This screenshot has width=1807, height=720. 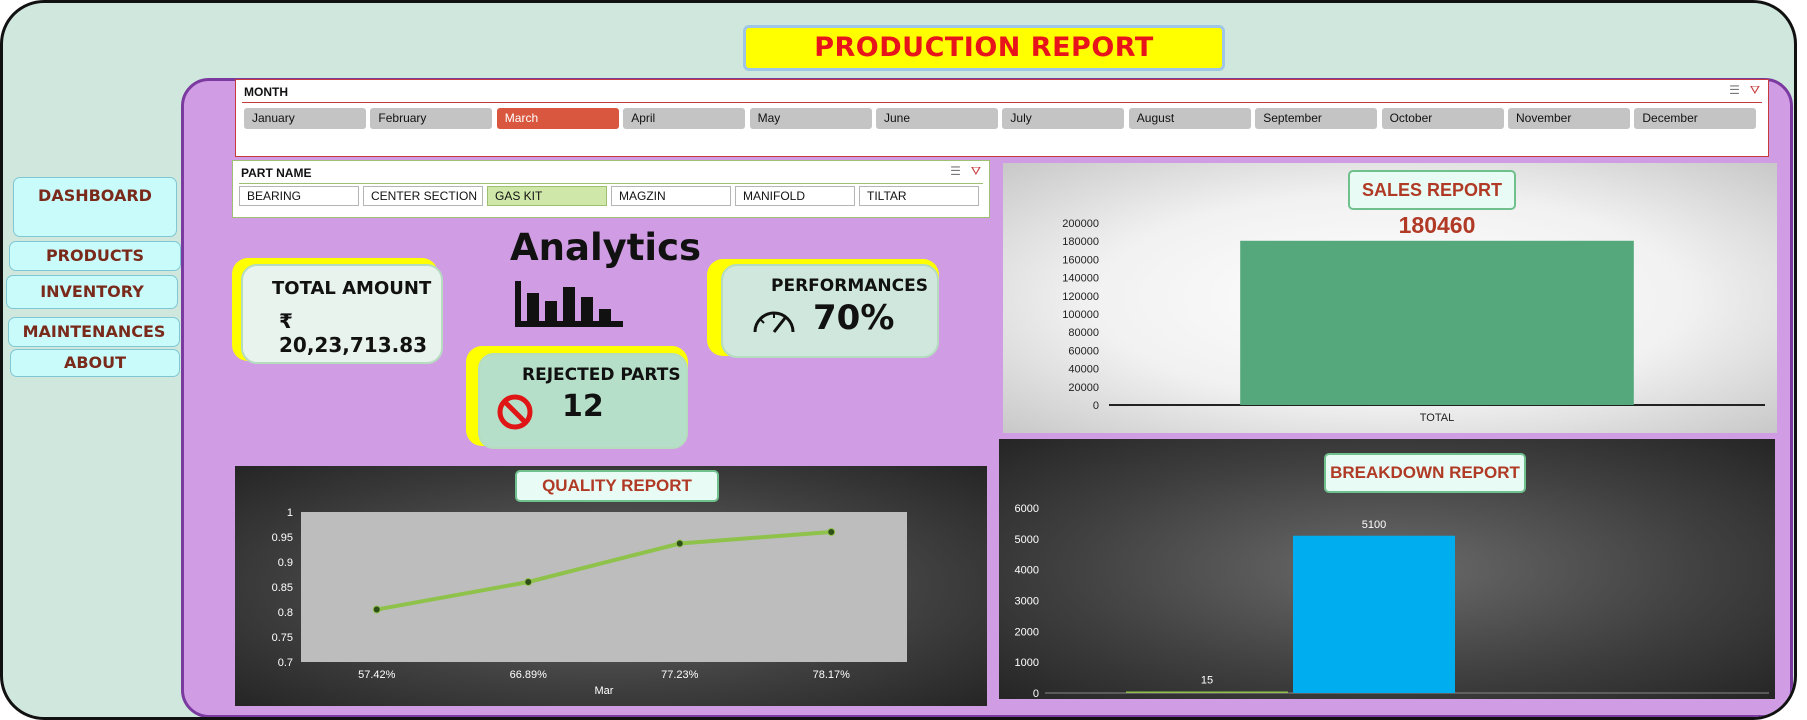 What do you see at coordinates (919, 196) in the screenshot?
I see `part-item: TILTAR` at bounding box center [919, 196].